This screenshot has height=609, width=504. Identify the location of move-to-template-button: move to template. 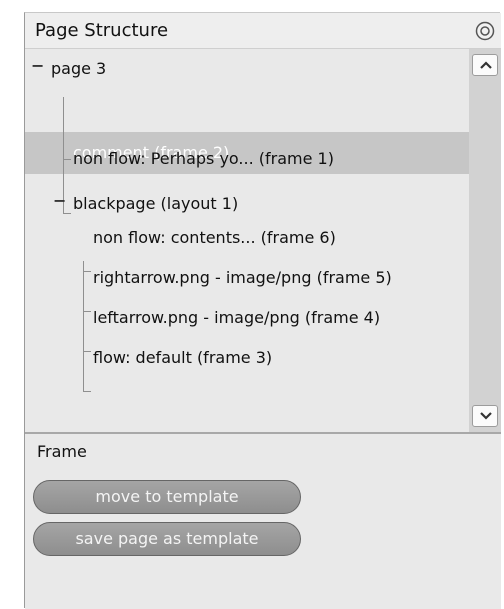
(167, 497).